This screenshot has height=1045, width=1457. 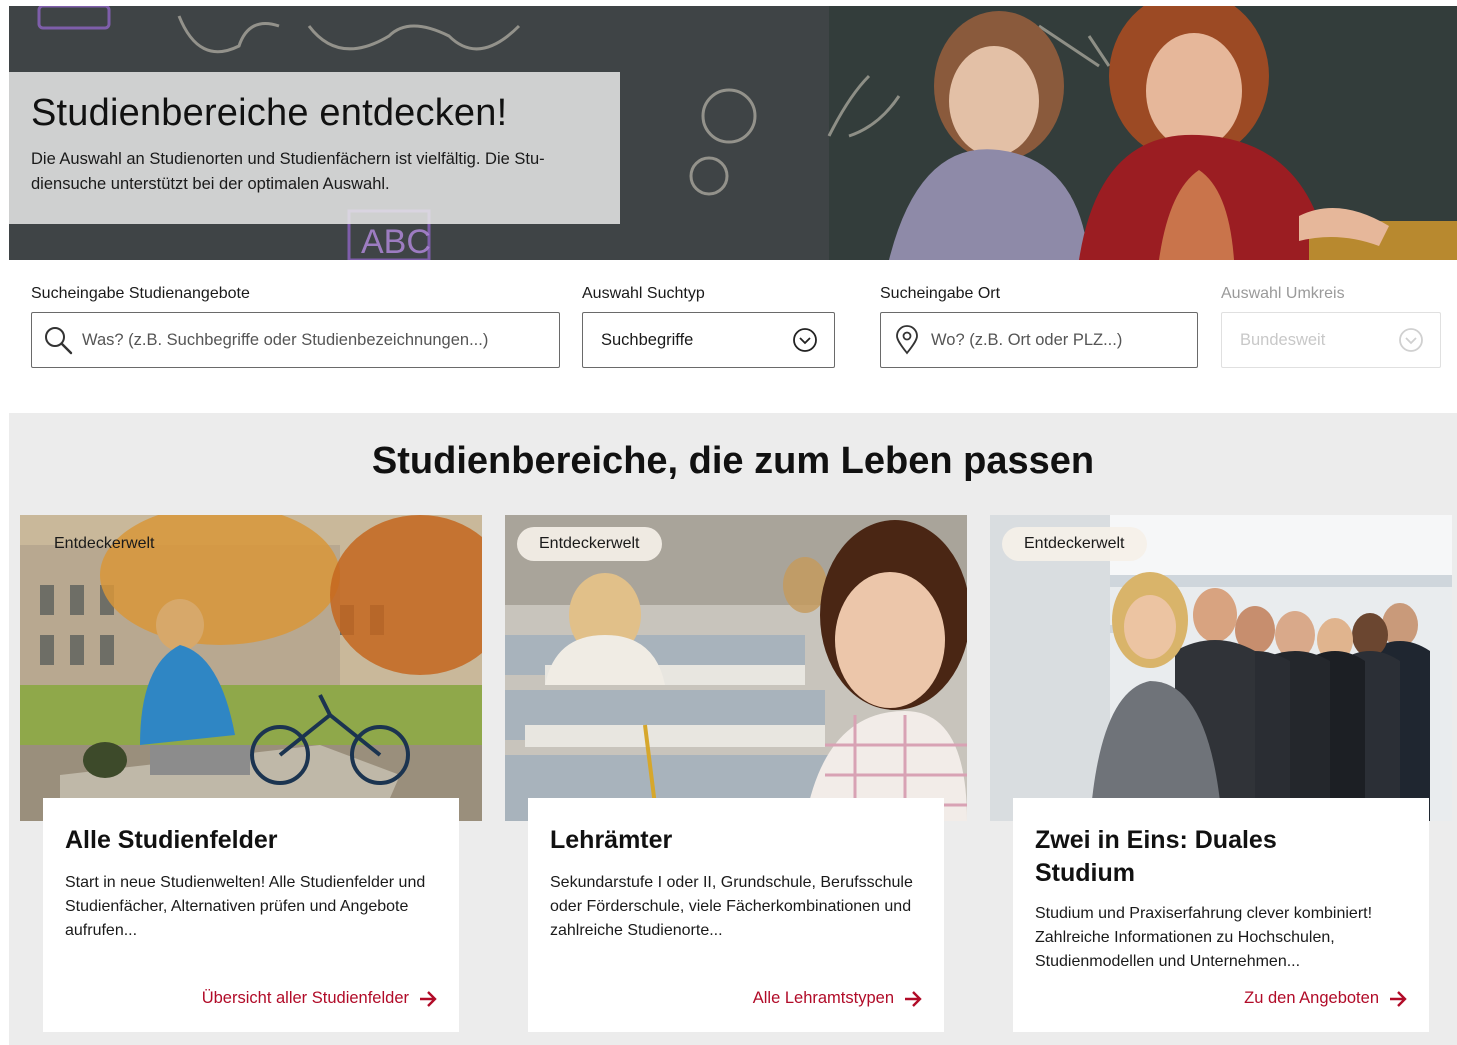 I want to click on search-type-select: Suchbegriffe, so click(x=708, y=340).